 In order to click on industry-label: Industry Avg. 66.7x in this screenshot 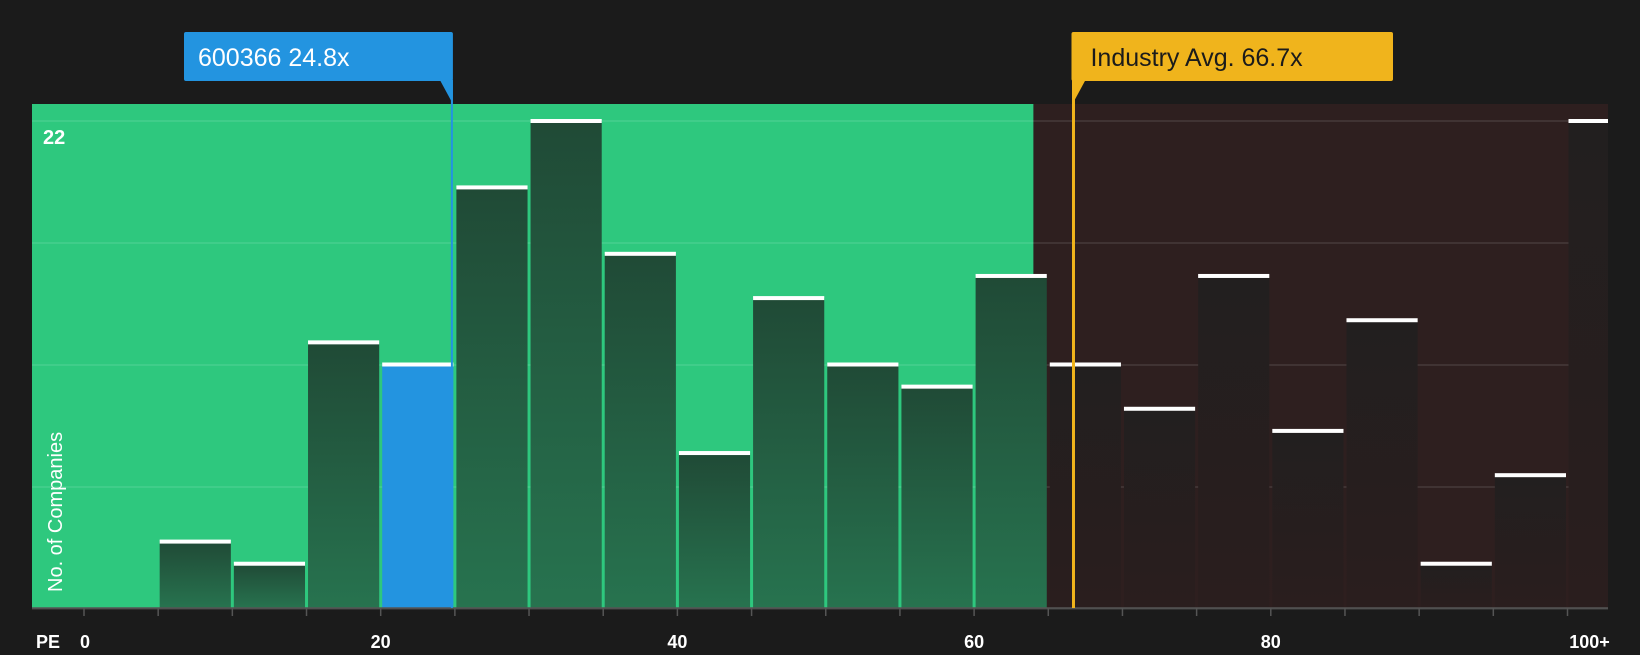, I will do `click(1196, 58)`.